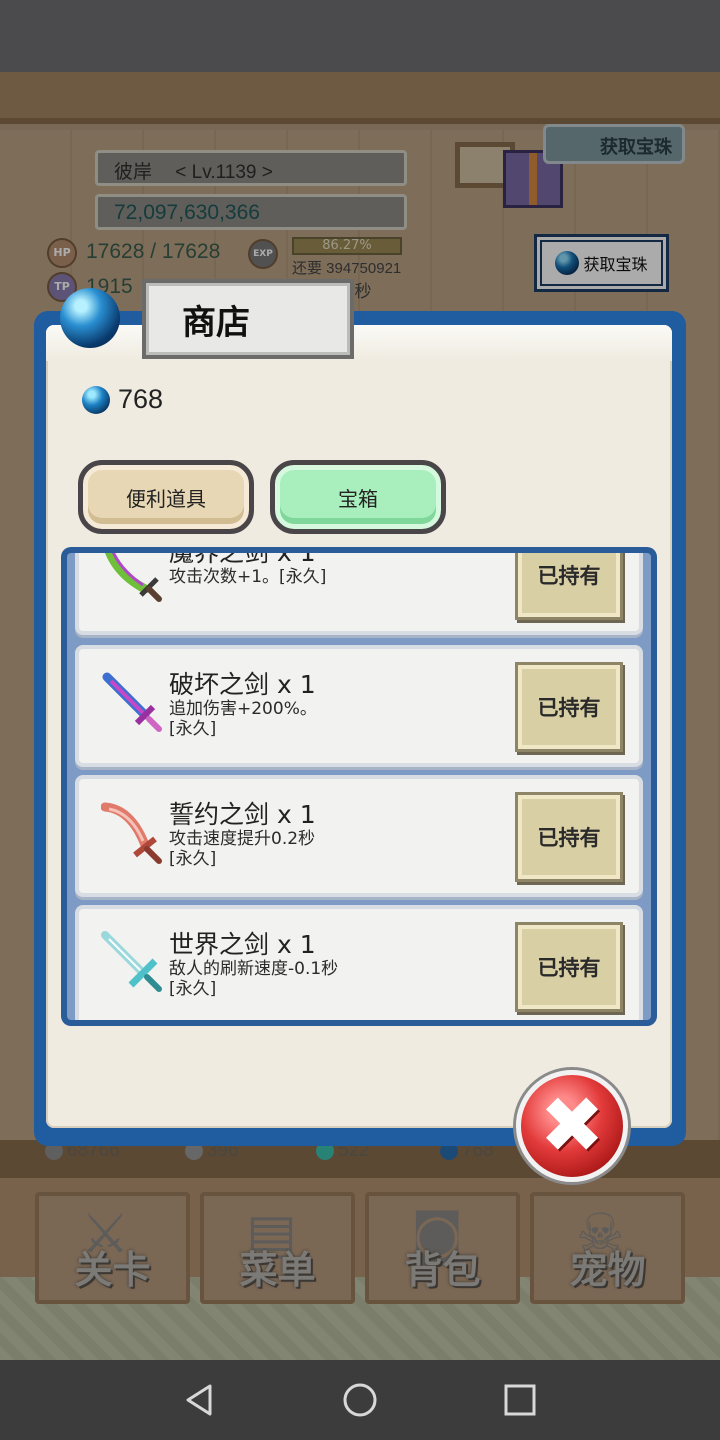  I want to click on item-name: 世界之剑 x 1, so click(242, 944).